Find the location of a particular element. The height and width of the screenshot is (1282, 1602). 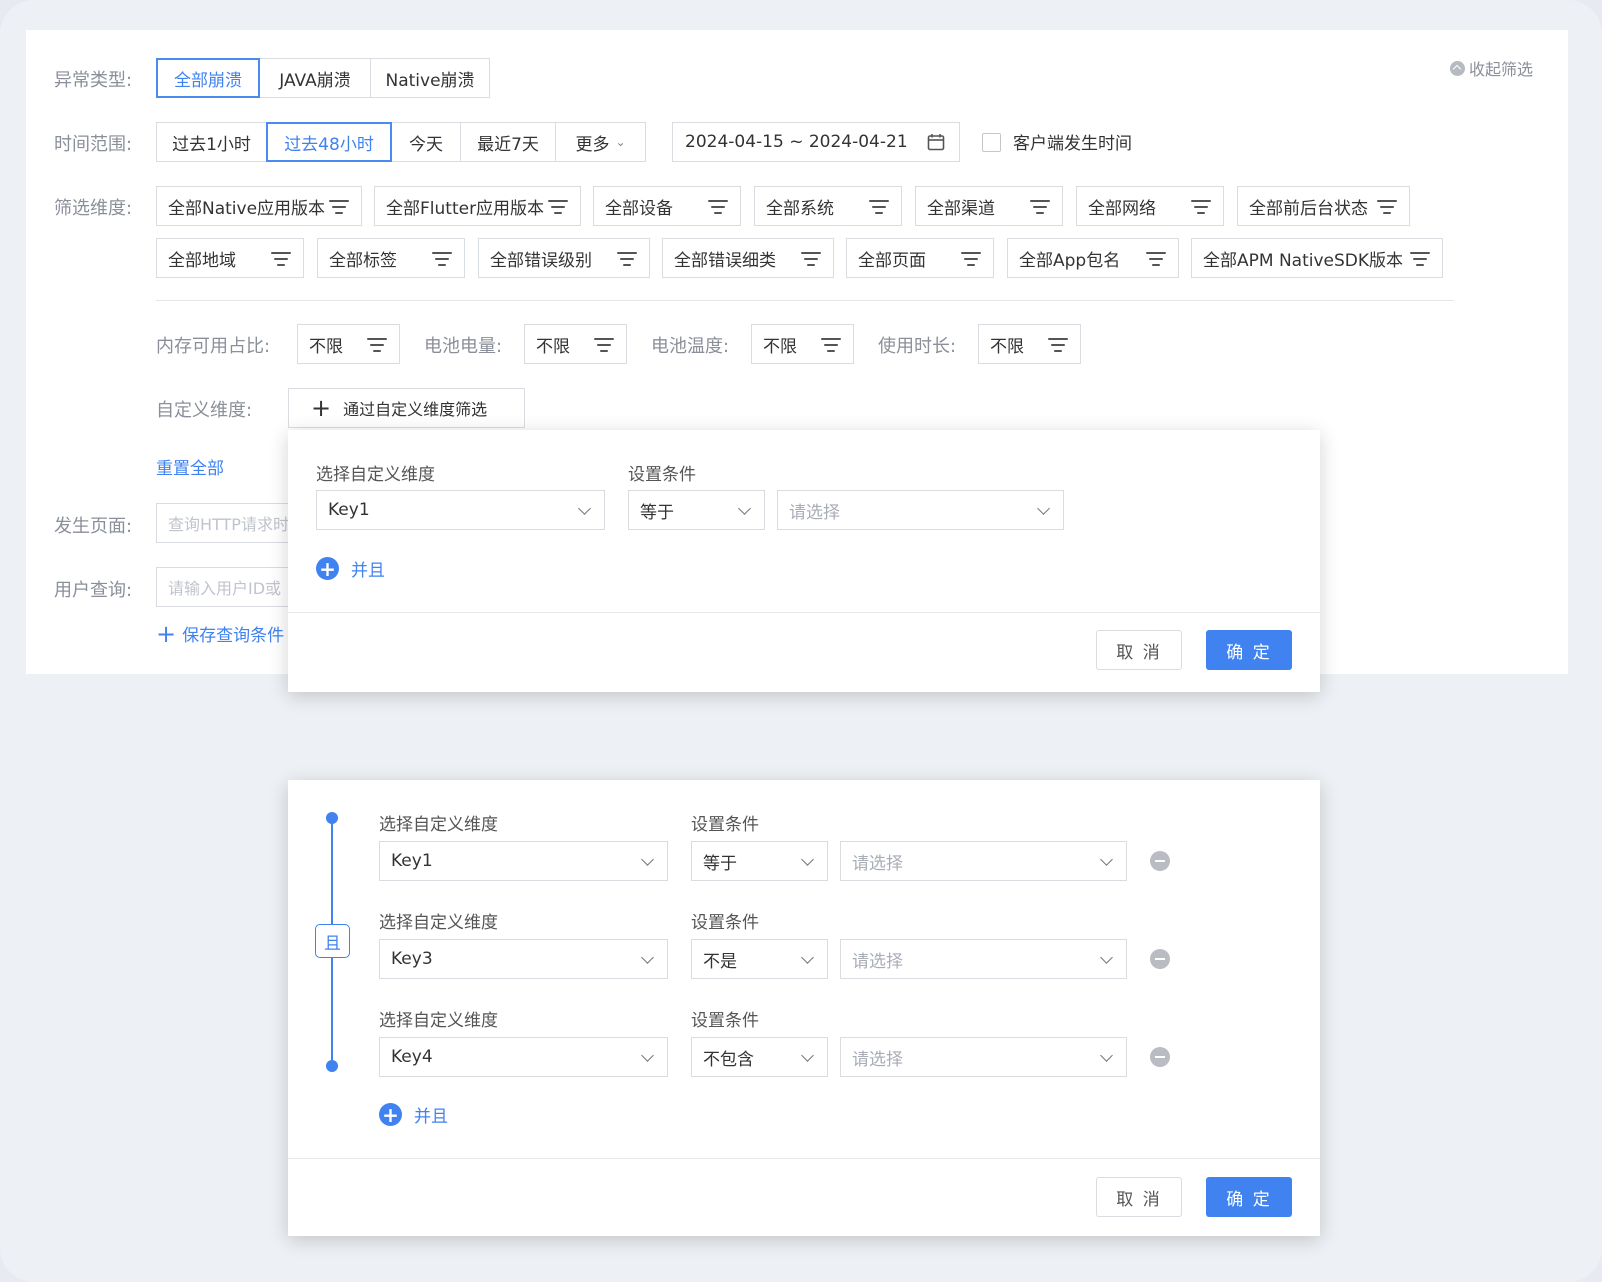

exception-type-option-java: JAVA崩溃 is located at coordinates (315, 78).